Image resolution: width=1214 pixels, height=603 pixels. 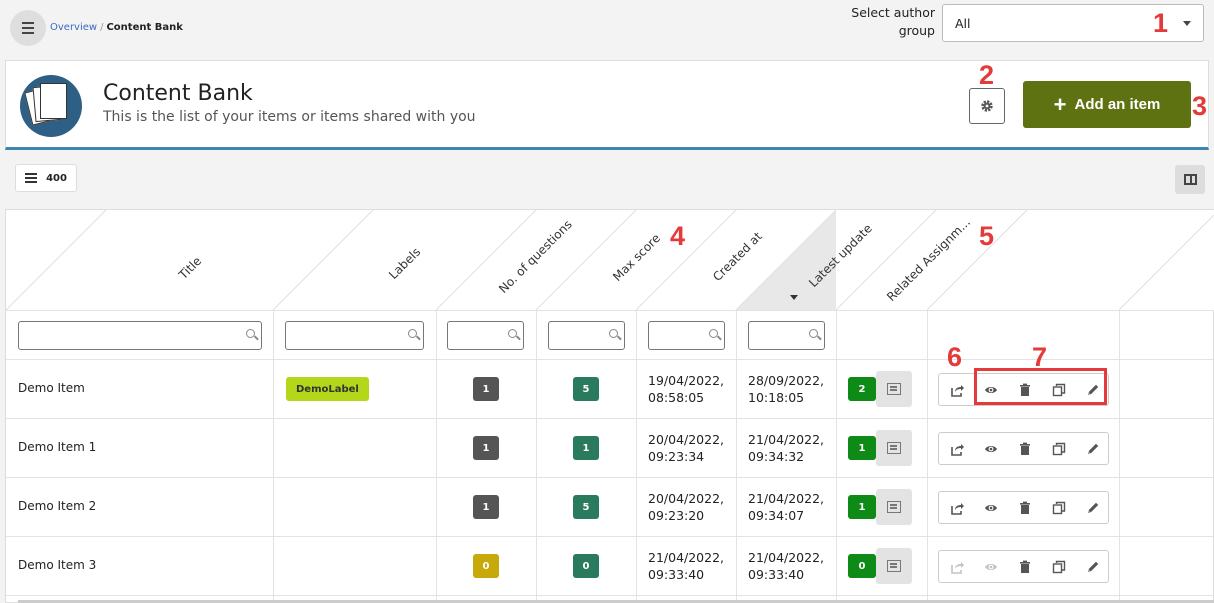 What do you see at coordinates (963, 23) in the screenshot?
I see `author-group-value: All` at bounding box center [963, 23].